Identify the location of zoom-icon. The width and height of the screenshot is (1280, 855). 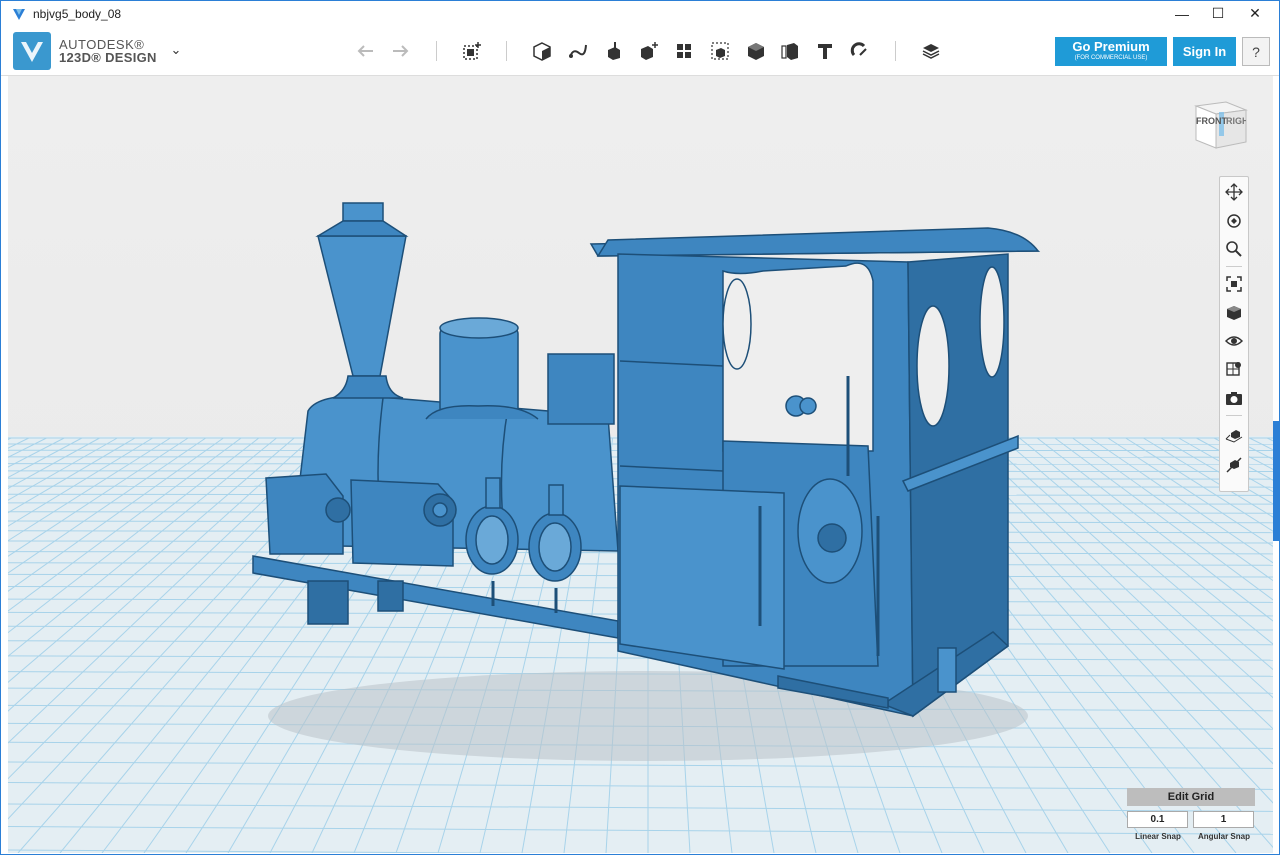
(1234, 249).